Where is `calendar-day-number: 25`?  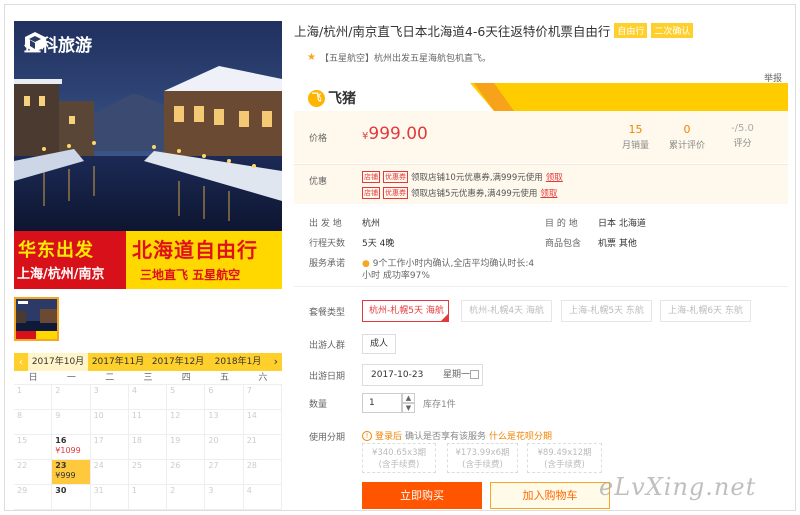 calendar-day-number: 25 is located at coordinates (137, 465).